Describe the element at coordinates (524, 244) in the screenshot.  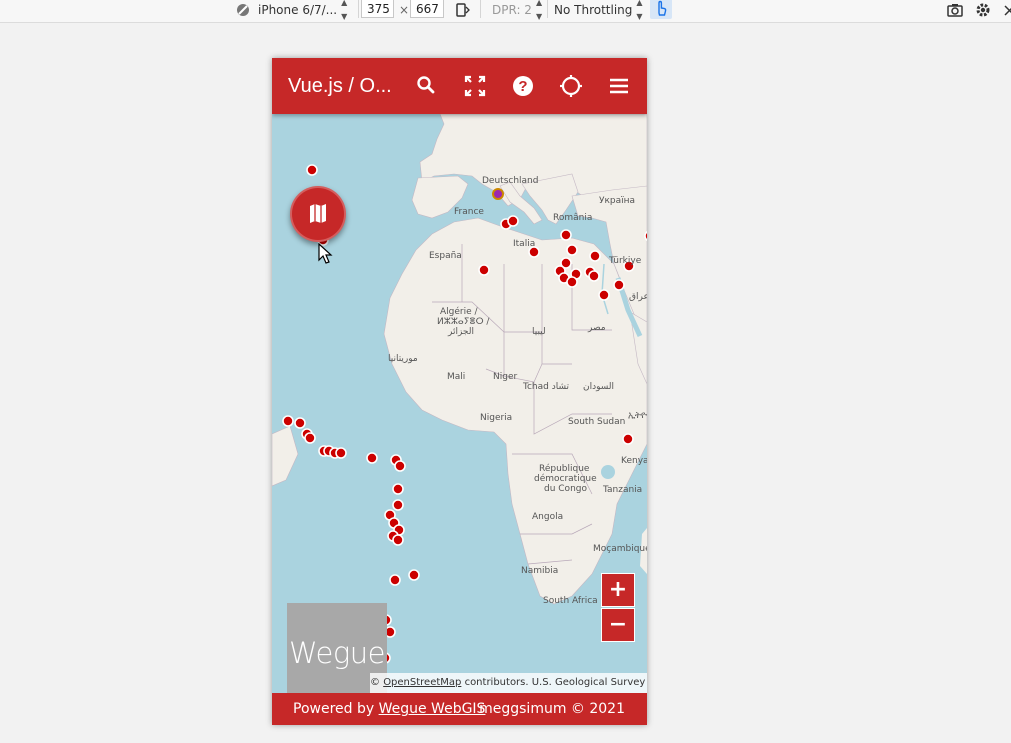
I see `label-italia: Italia` at that location.